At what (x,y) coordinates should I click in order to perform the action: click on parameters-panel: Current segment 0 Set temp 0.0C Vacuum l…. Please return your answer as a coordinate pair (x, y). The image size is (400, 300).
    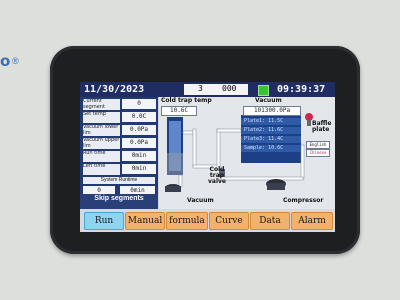
    Looking at the image, I should click on (119, 153).